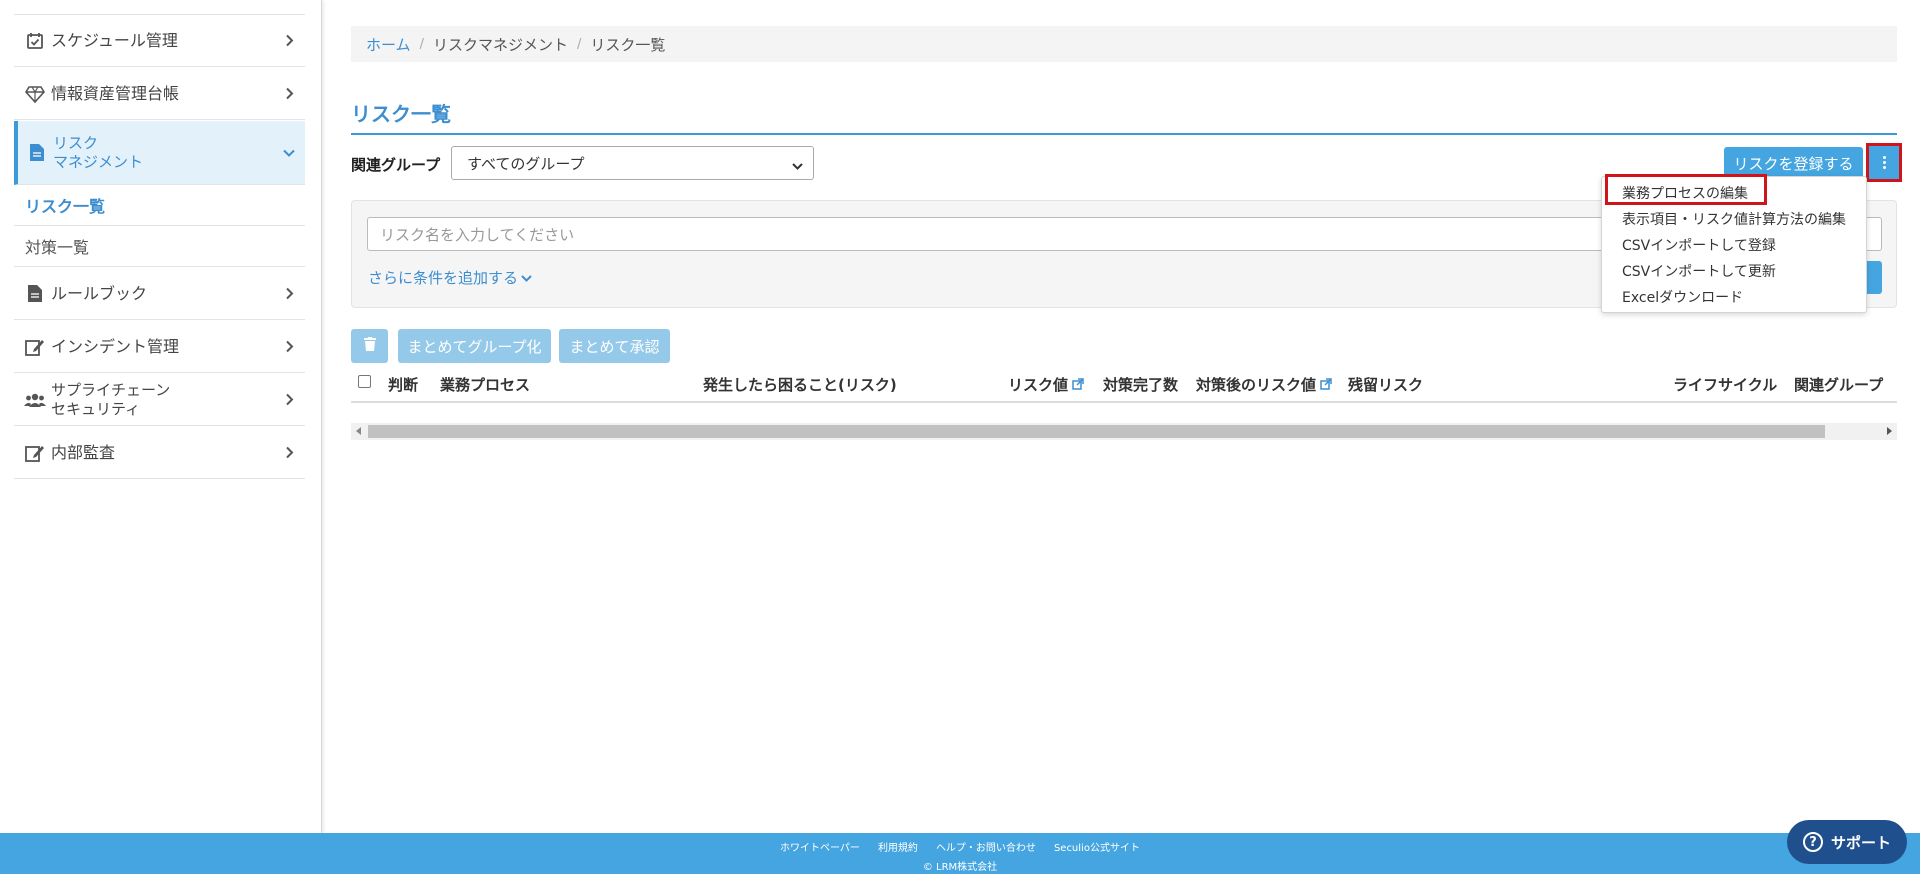  Describe the element at coordinates (388, 44) in the screenshot. I see `breadcrumb-home: ホーム` at that location.